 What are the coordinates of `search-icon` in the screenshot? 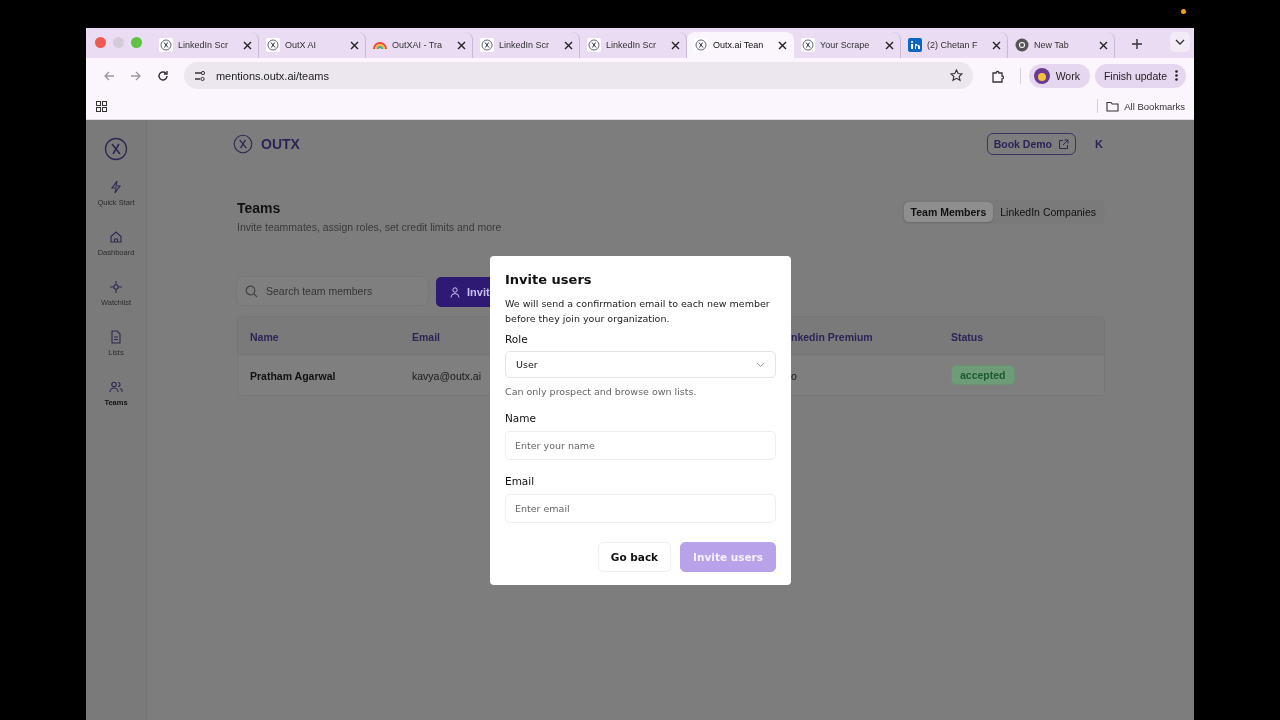 It's located at (251, 291).